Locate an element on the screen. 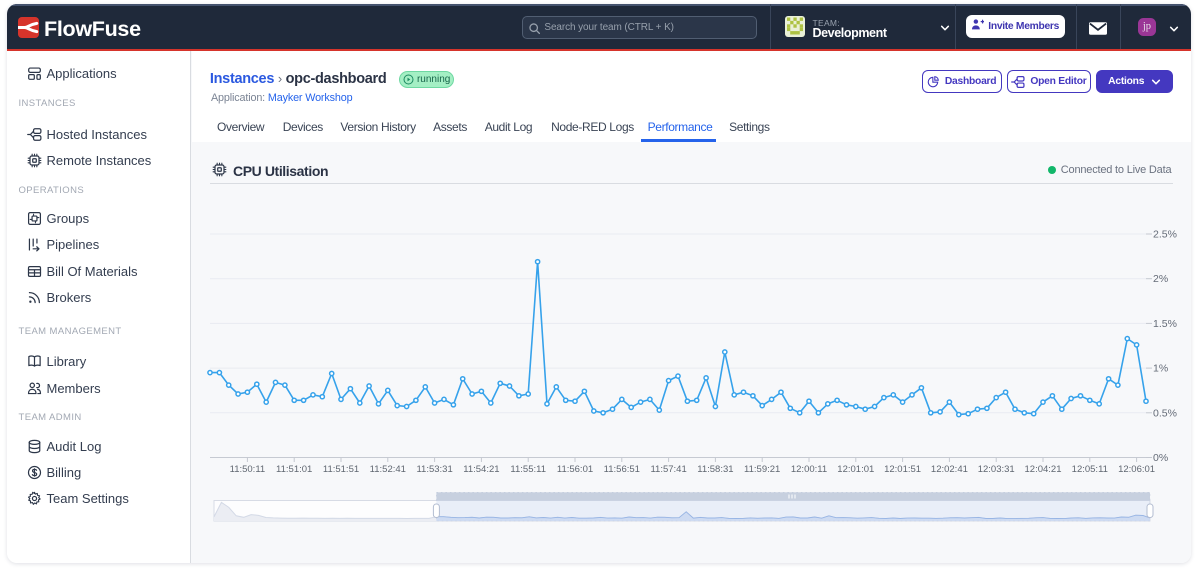 Image resolution: width=1197 pixels, height=573 pixels. svg-text: 12:01:01 is located at coordinates (855, 469).